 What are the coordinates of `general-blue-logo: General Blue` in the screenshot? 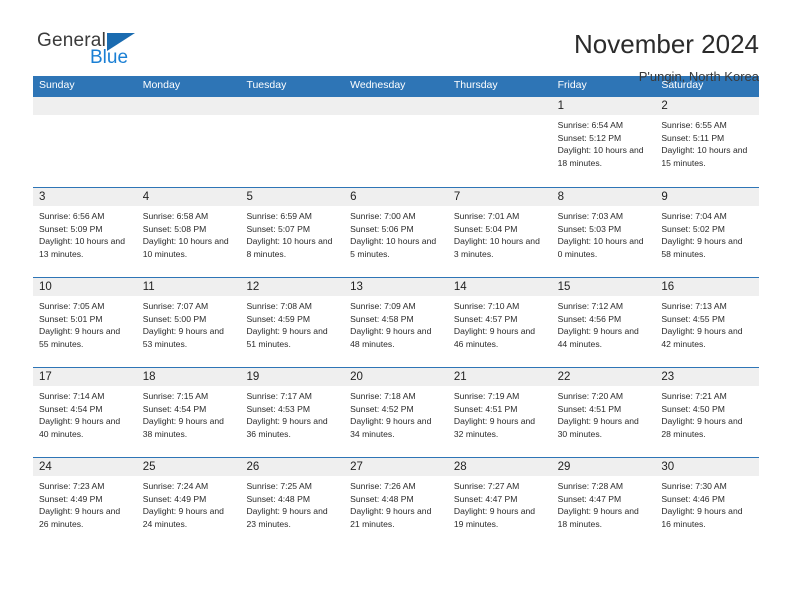 It's located at (93, 52).